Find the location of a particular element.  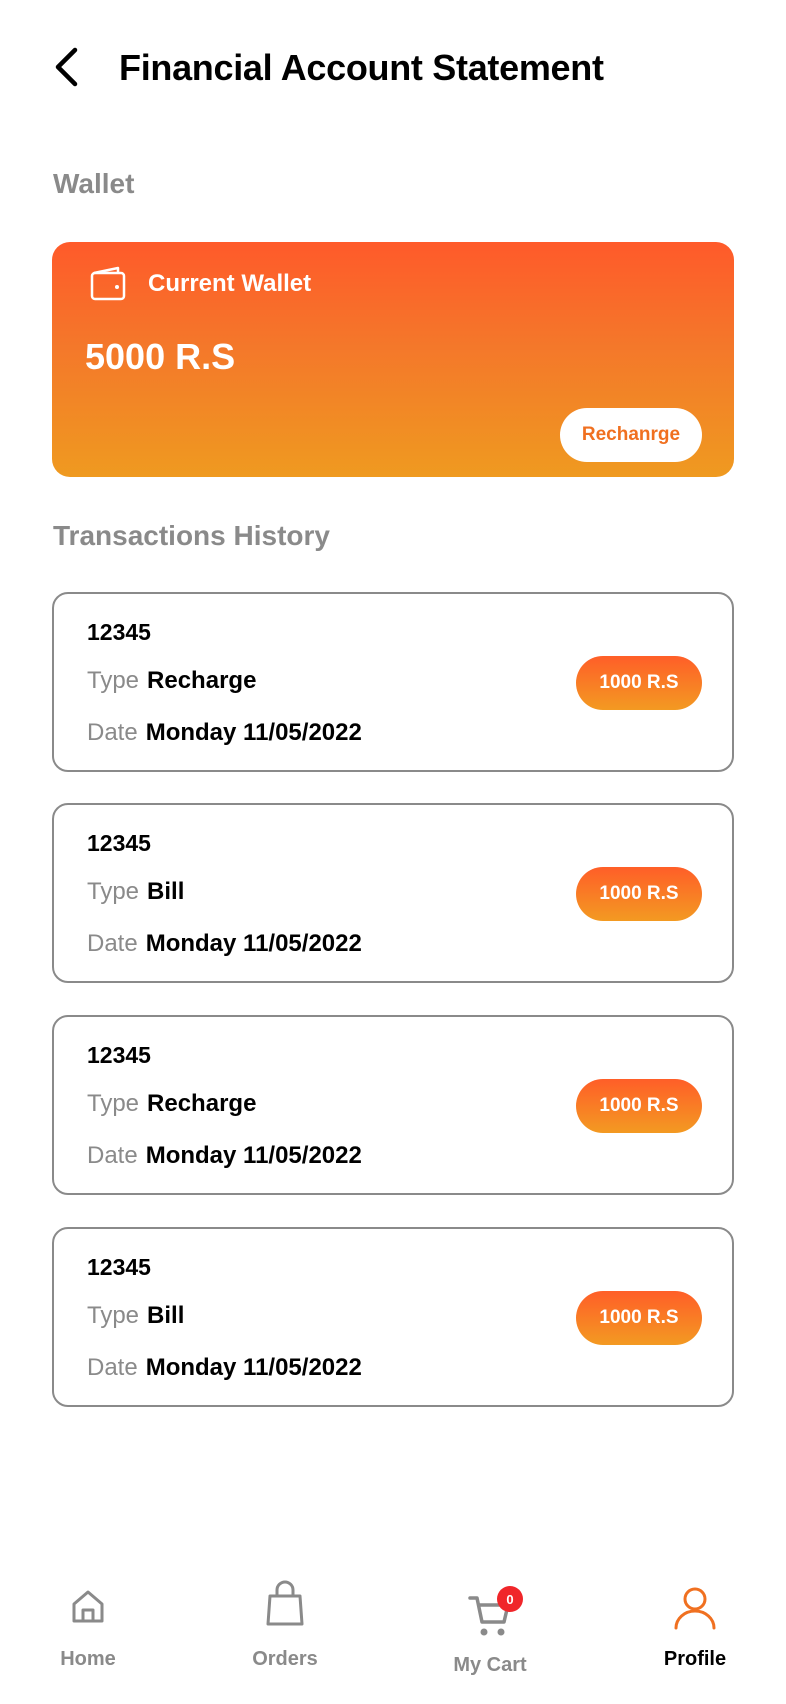

home-icon is located at coordinates (88, 1606).